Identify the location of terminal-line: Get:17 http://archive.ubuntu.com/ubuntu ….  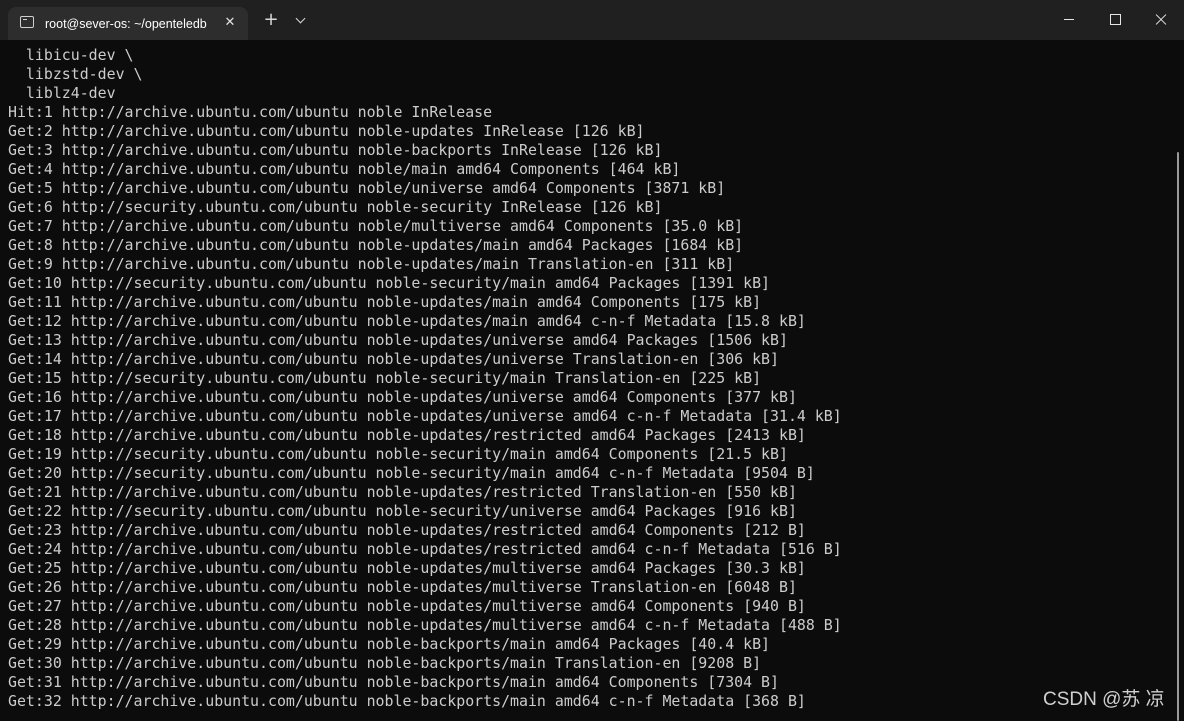
(425, 416).